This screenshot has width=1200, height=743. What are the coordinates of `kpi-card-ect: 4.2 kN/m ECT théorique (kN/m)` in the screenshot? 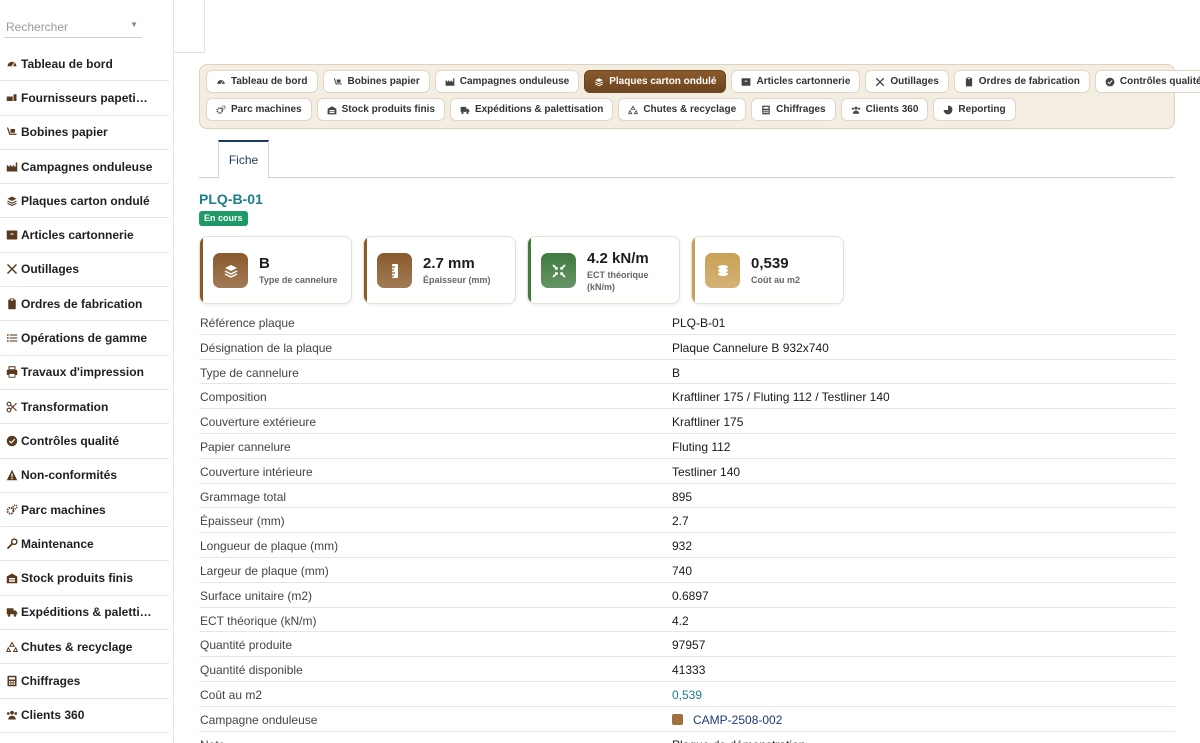 It's located at (603, 270).